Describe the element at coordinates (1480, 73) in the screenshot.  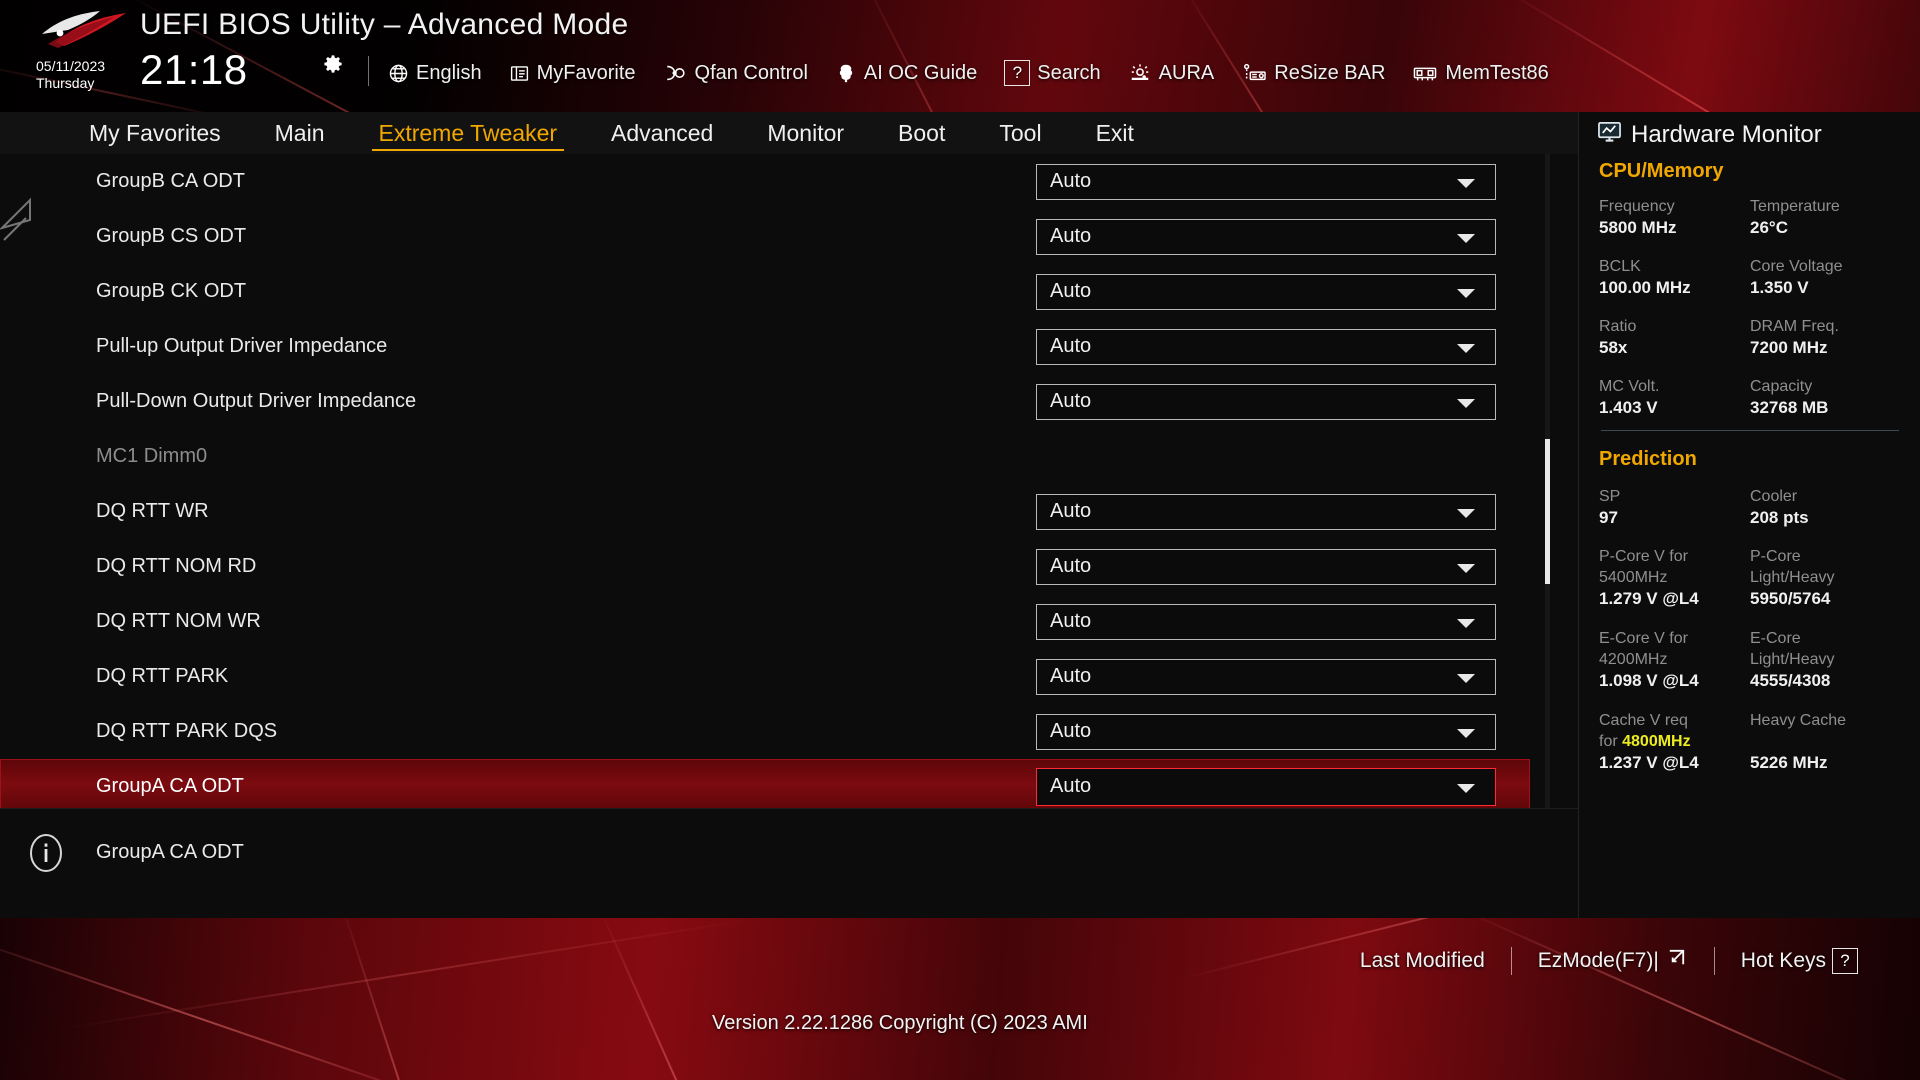
I see `header-menu-item-memtest86: MemTest86` at that location.